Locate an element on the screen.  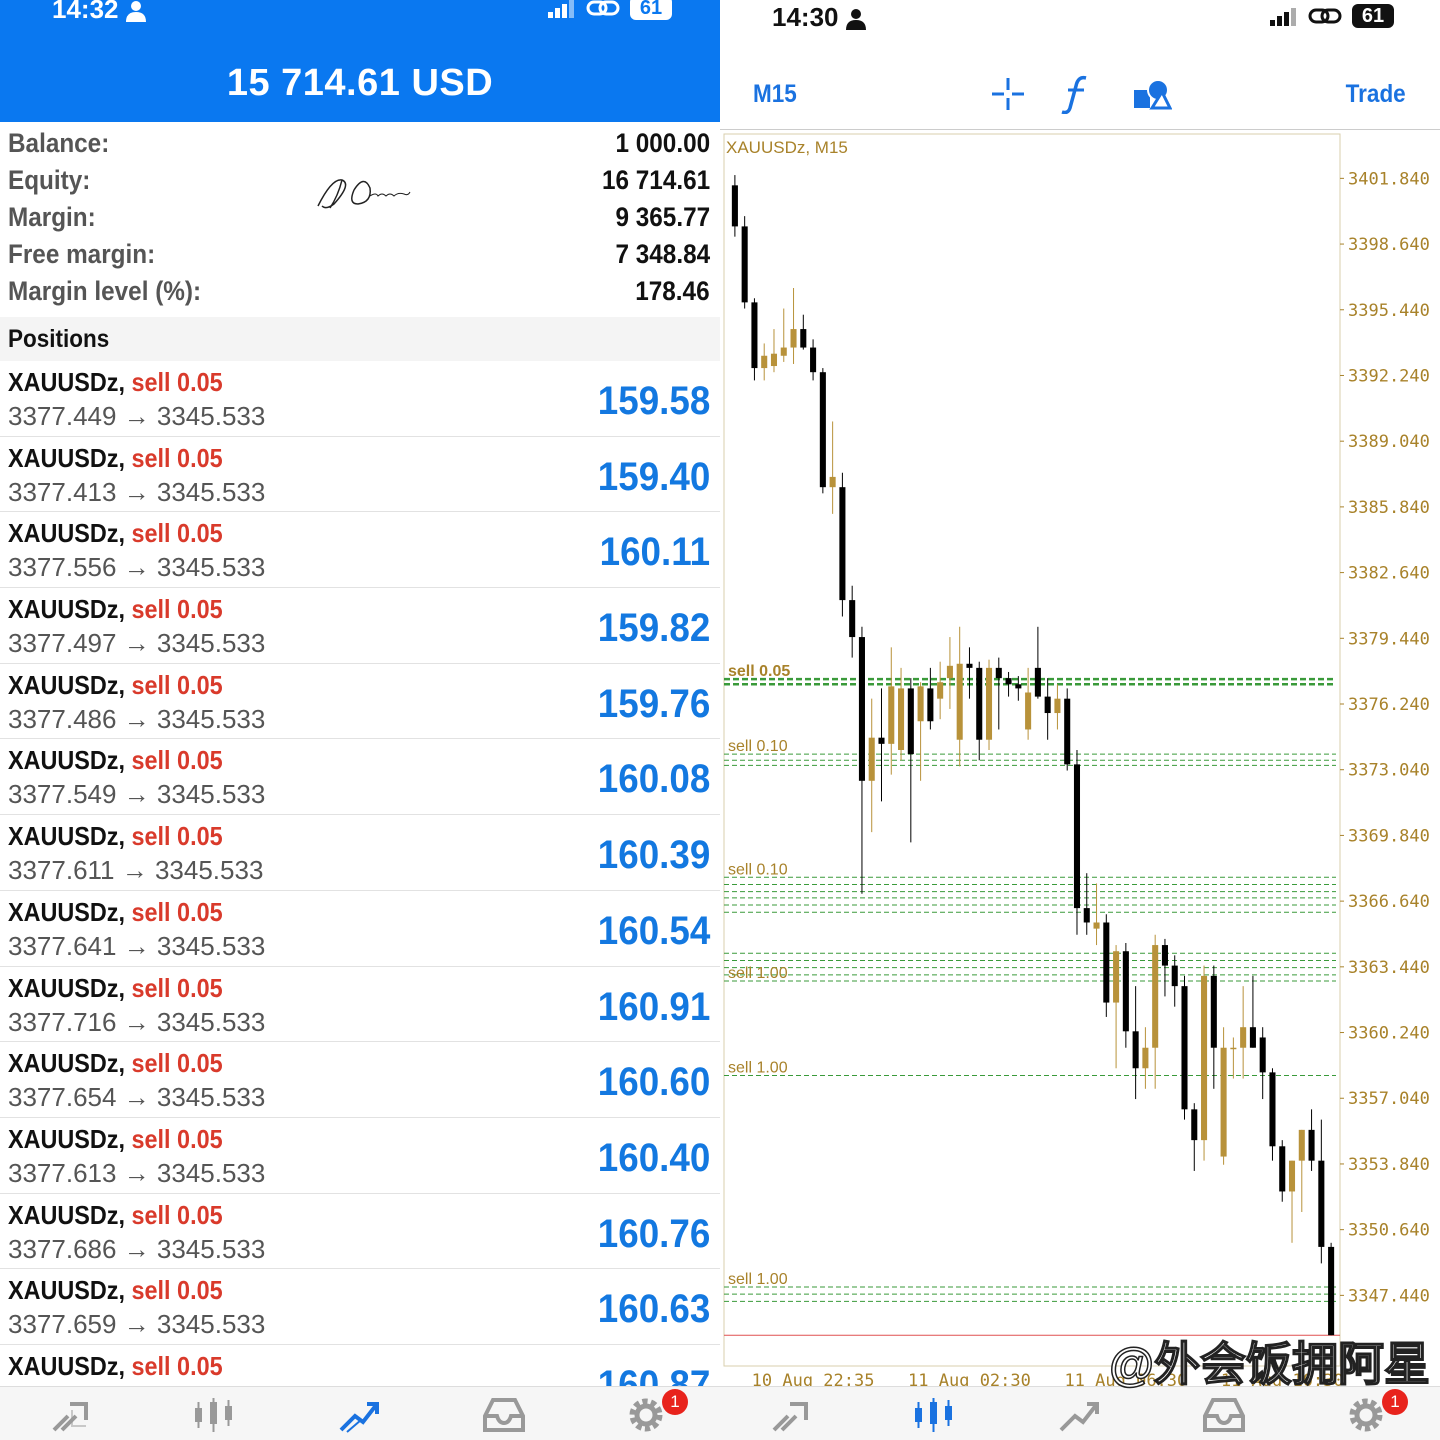
order-line-label: sell 1.00 is located at coordinates (758, 973).